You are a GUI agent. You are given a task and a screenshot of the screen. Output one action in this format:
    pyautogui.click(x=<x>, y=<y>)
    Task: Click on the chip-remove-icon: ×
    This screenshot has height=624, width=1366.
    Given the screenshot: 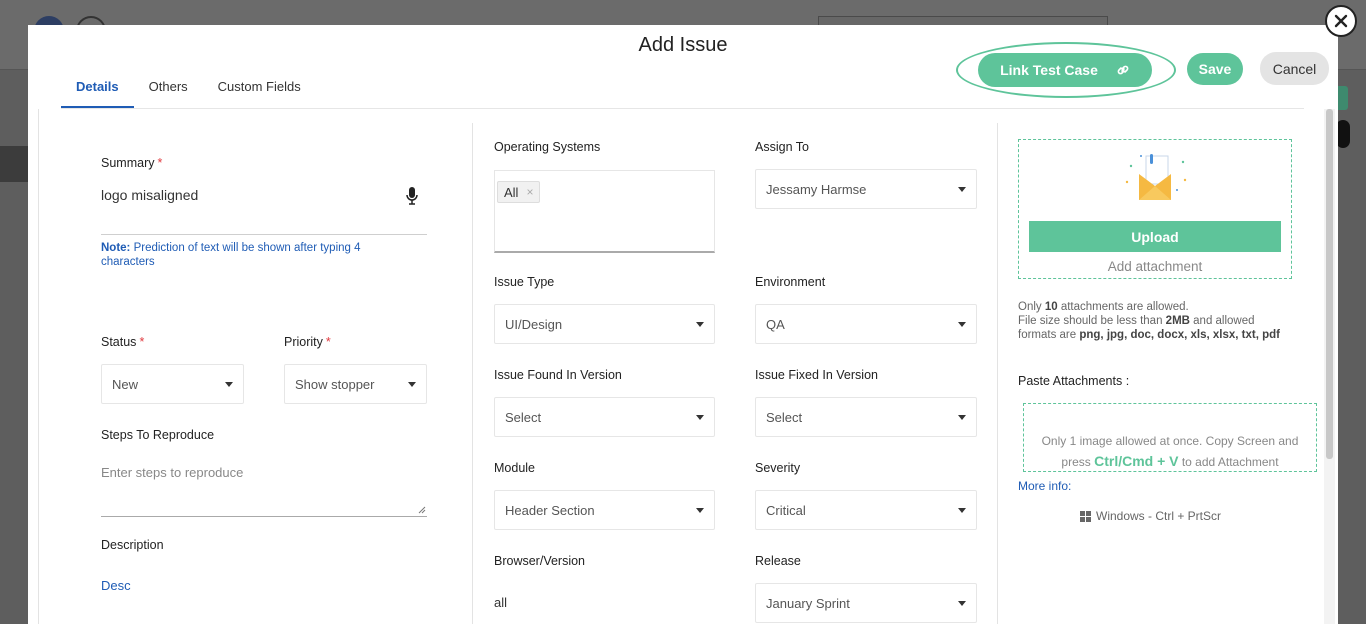 What is the action you would take?
    pyautogui.click(x=529, y=192)
    